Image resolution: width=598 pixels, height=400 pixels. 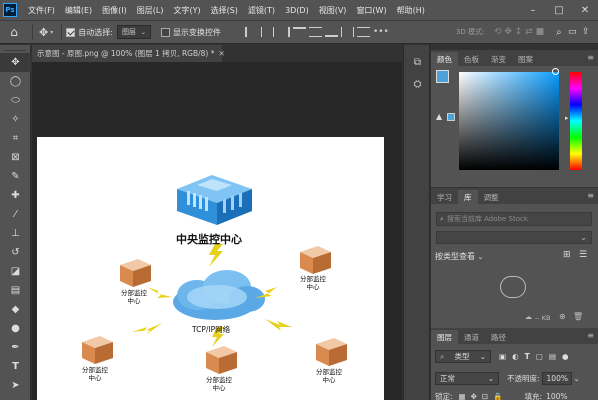 I want to click on blend-mode-dropdown: 正常 ⌄, so click(x=467, y=378).